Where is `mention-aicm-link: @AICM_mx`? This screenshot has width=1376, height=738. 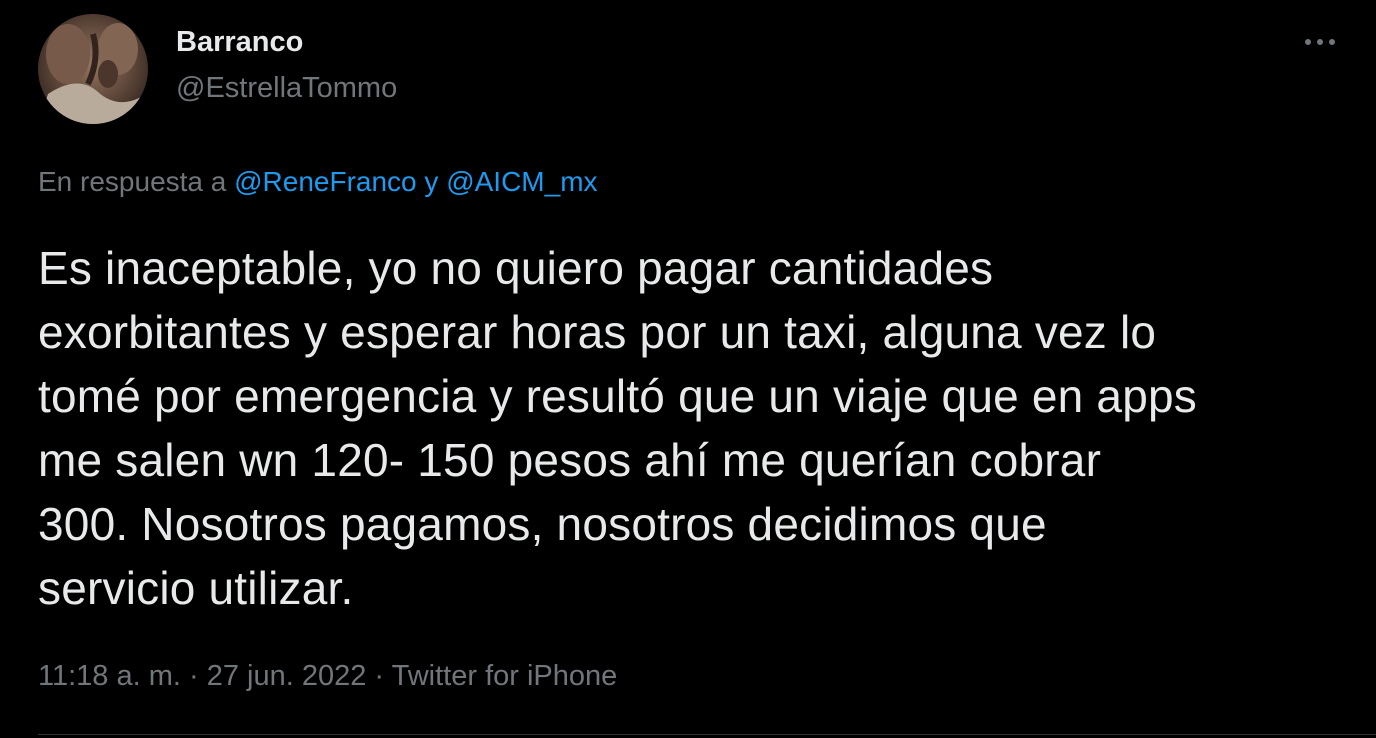 mention-aicm-link: @AICM_mx is located at coordinates (521, 181).